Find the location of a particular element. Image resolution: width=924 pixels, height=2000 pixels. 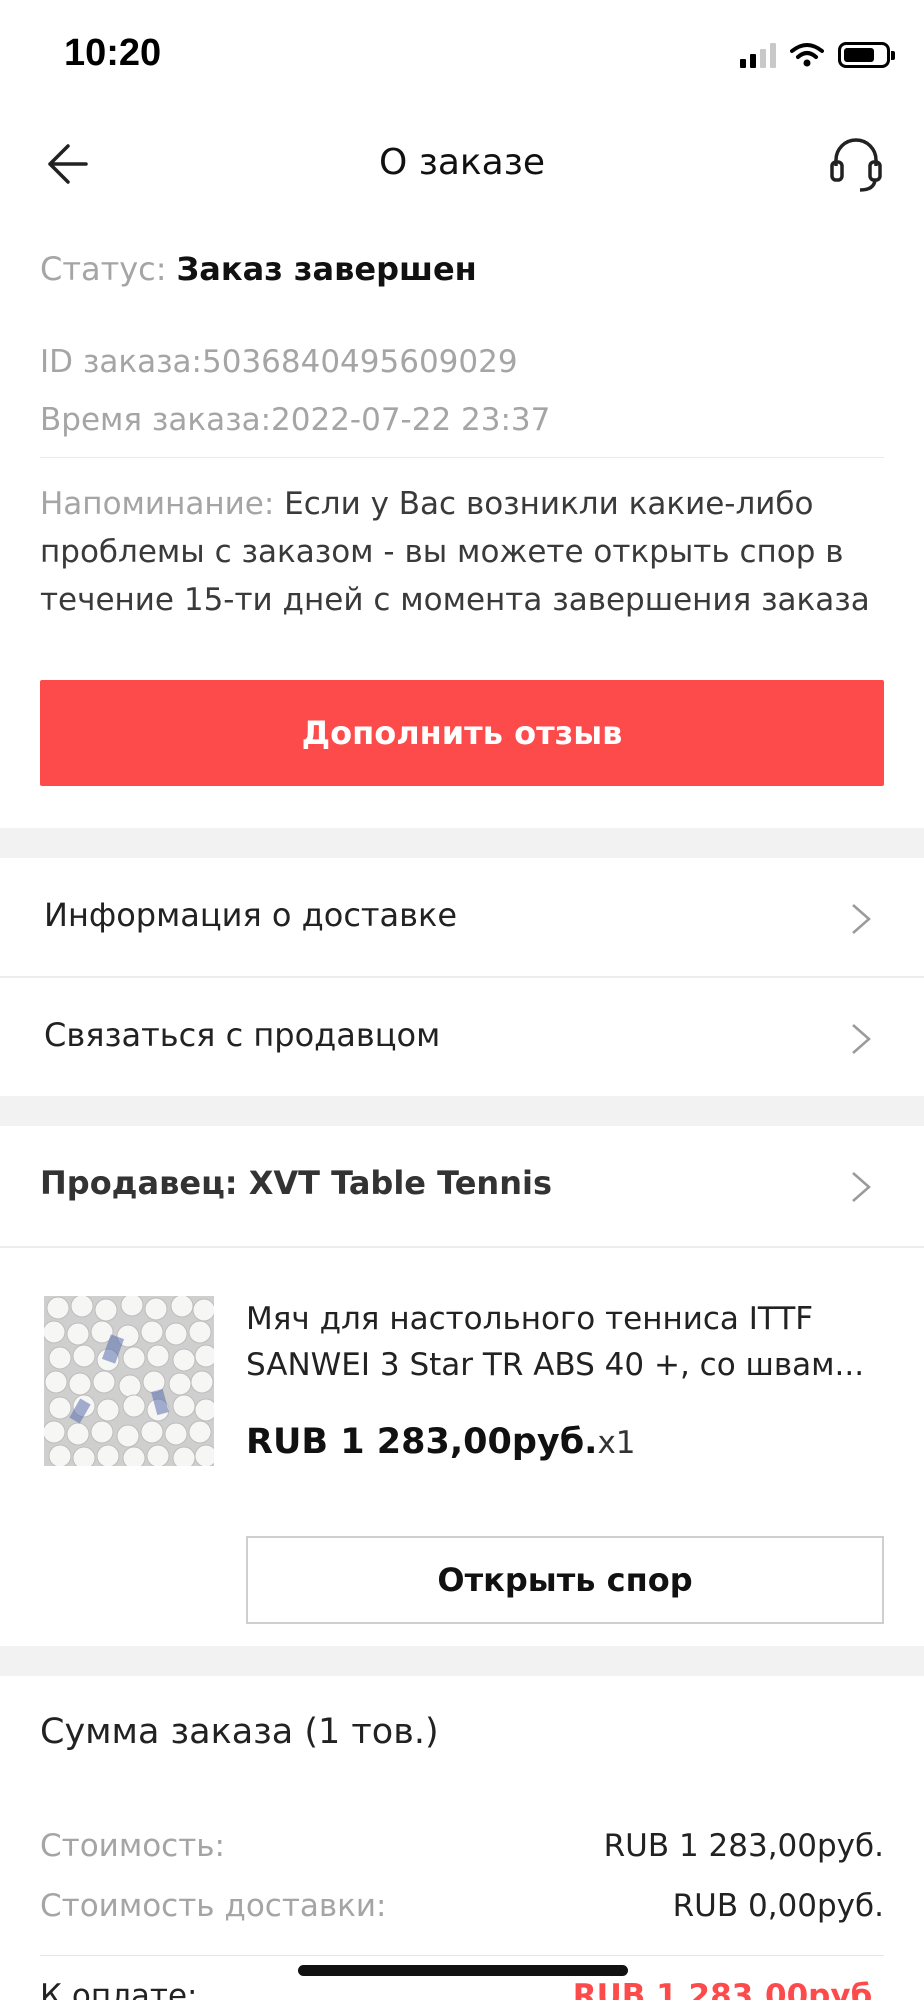

payment-value: RUB 1 283,00руб. is located at coordinates (728, 1989).